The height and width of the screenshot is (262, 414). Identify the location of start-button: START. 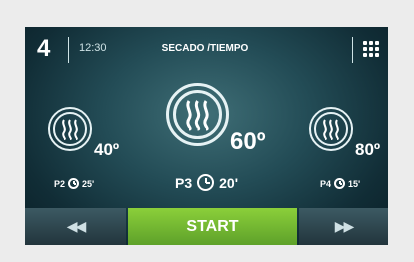
(212, 226).